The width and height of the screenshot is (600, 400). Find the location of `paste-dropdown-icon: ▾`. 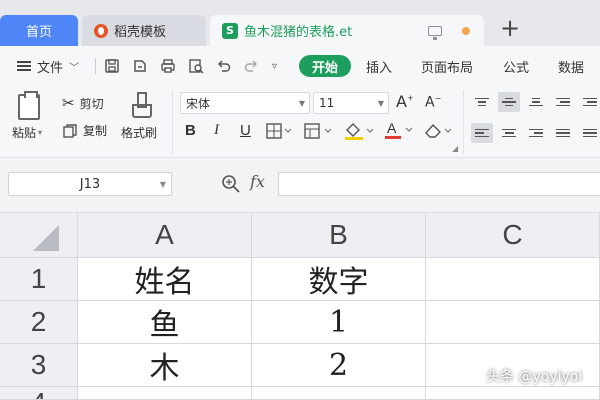

paste-dropdown-icon: ▾ is located at coordinates (40, 132).